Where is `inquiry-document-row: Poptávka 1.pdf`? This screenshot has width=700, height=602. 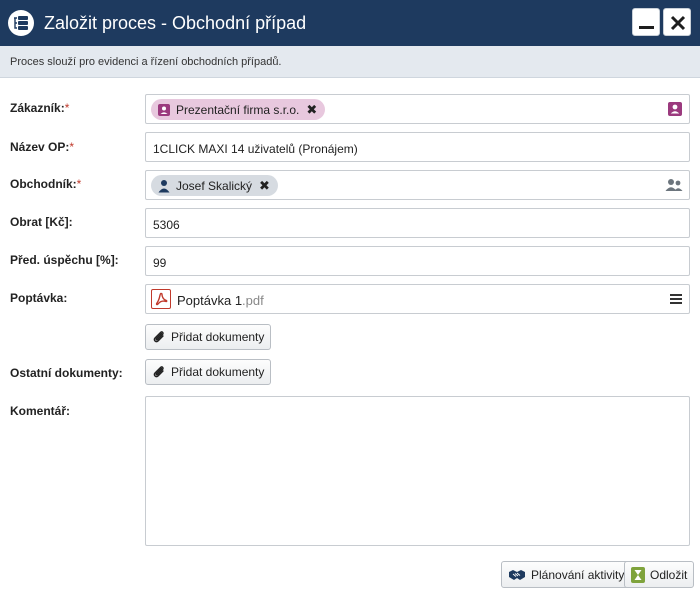 inquiry-document-row: Poptávka 1.pdf is located at coordinates (417, 299).